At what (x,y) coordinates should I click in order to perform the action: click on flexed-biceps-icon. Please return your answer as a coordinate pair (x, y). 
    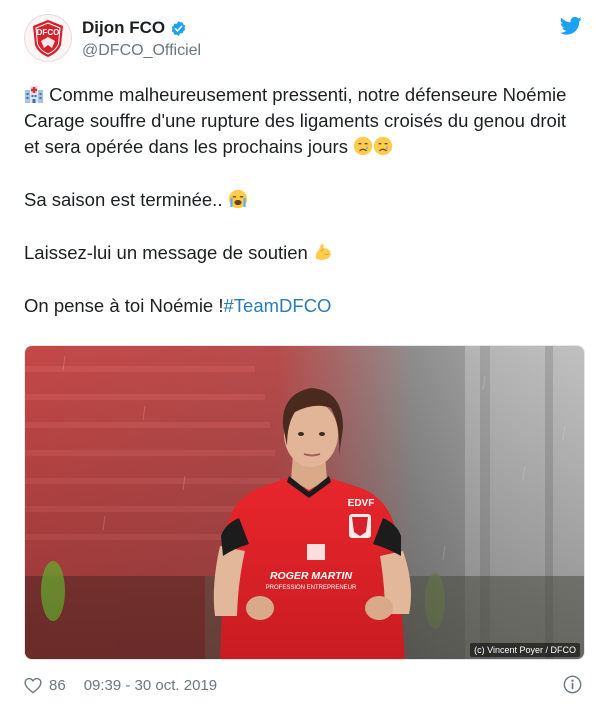
    Looking at the image, I should click on (323, 252).